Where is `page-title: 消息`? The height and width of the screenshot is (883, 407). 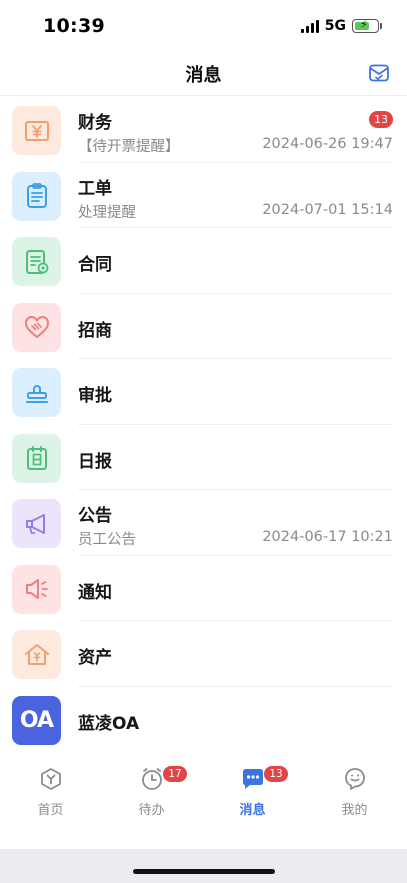 page-title: 消息 is located at coordinates (203, 75).